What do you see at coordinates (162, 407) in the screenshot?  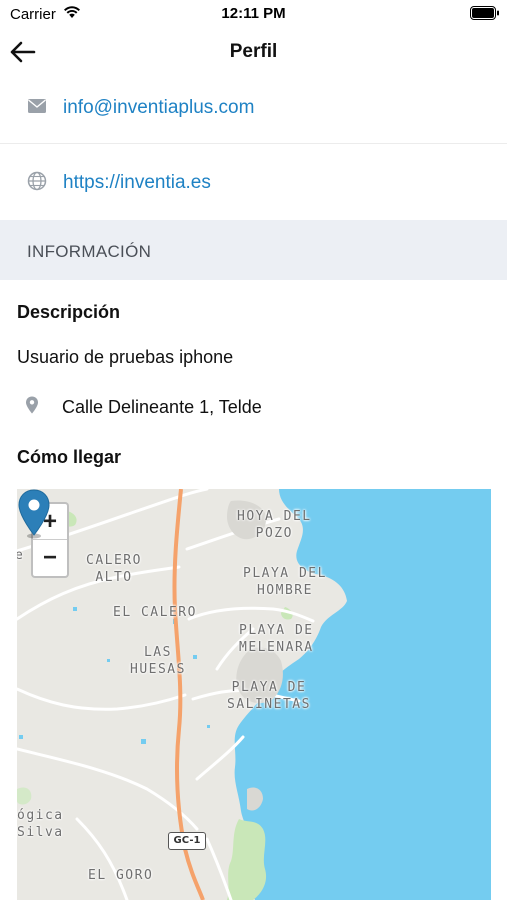 I see `address-text: Calle Delineante 1, Telde` at bounding box center [162, 407].